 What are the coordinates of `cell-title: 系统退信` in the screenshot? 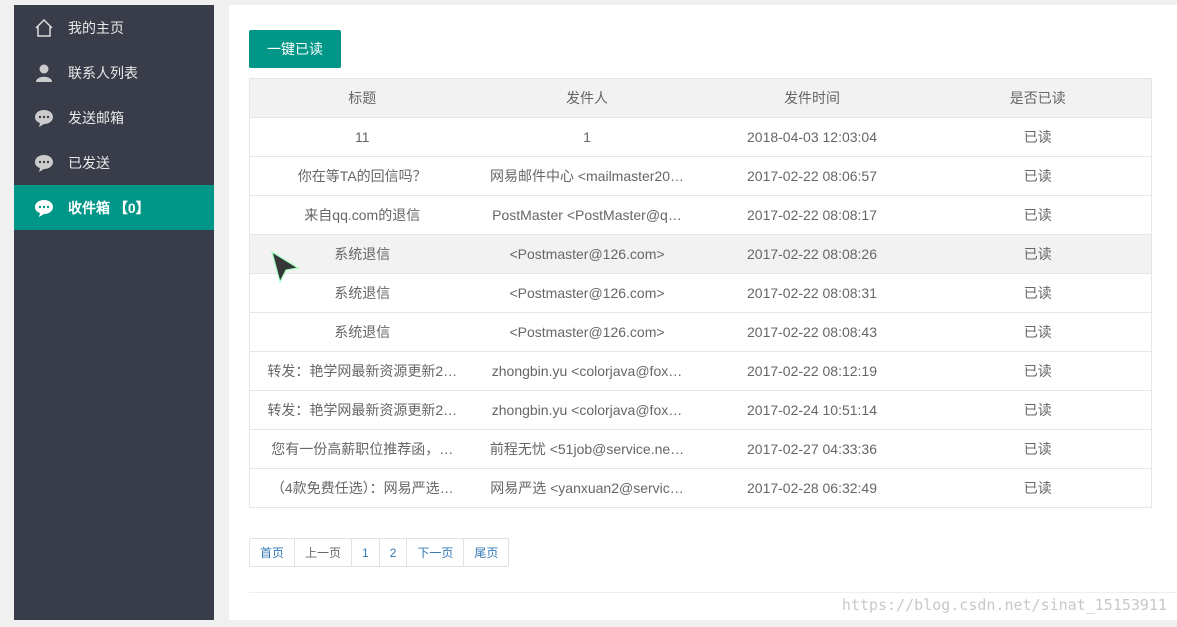 It's located at (362, 332).